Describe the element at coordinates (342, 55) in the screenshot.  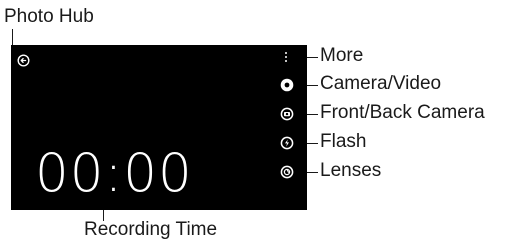
I see `more-callout: More` at that location.